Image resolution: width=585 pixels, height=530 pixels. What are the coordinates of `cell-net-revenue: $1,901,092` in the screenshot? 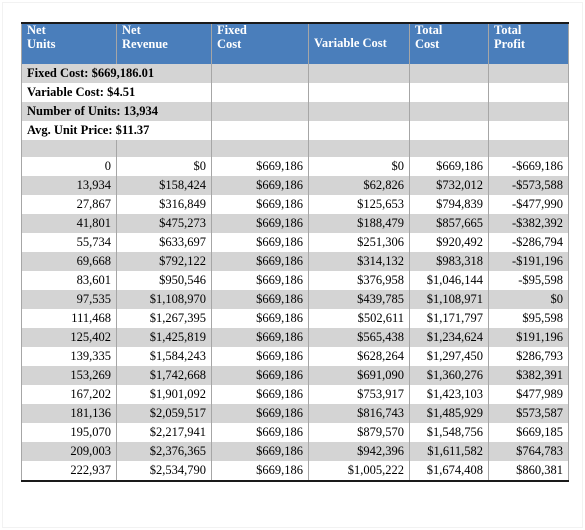 It's located at (164, 394).